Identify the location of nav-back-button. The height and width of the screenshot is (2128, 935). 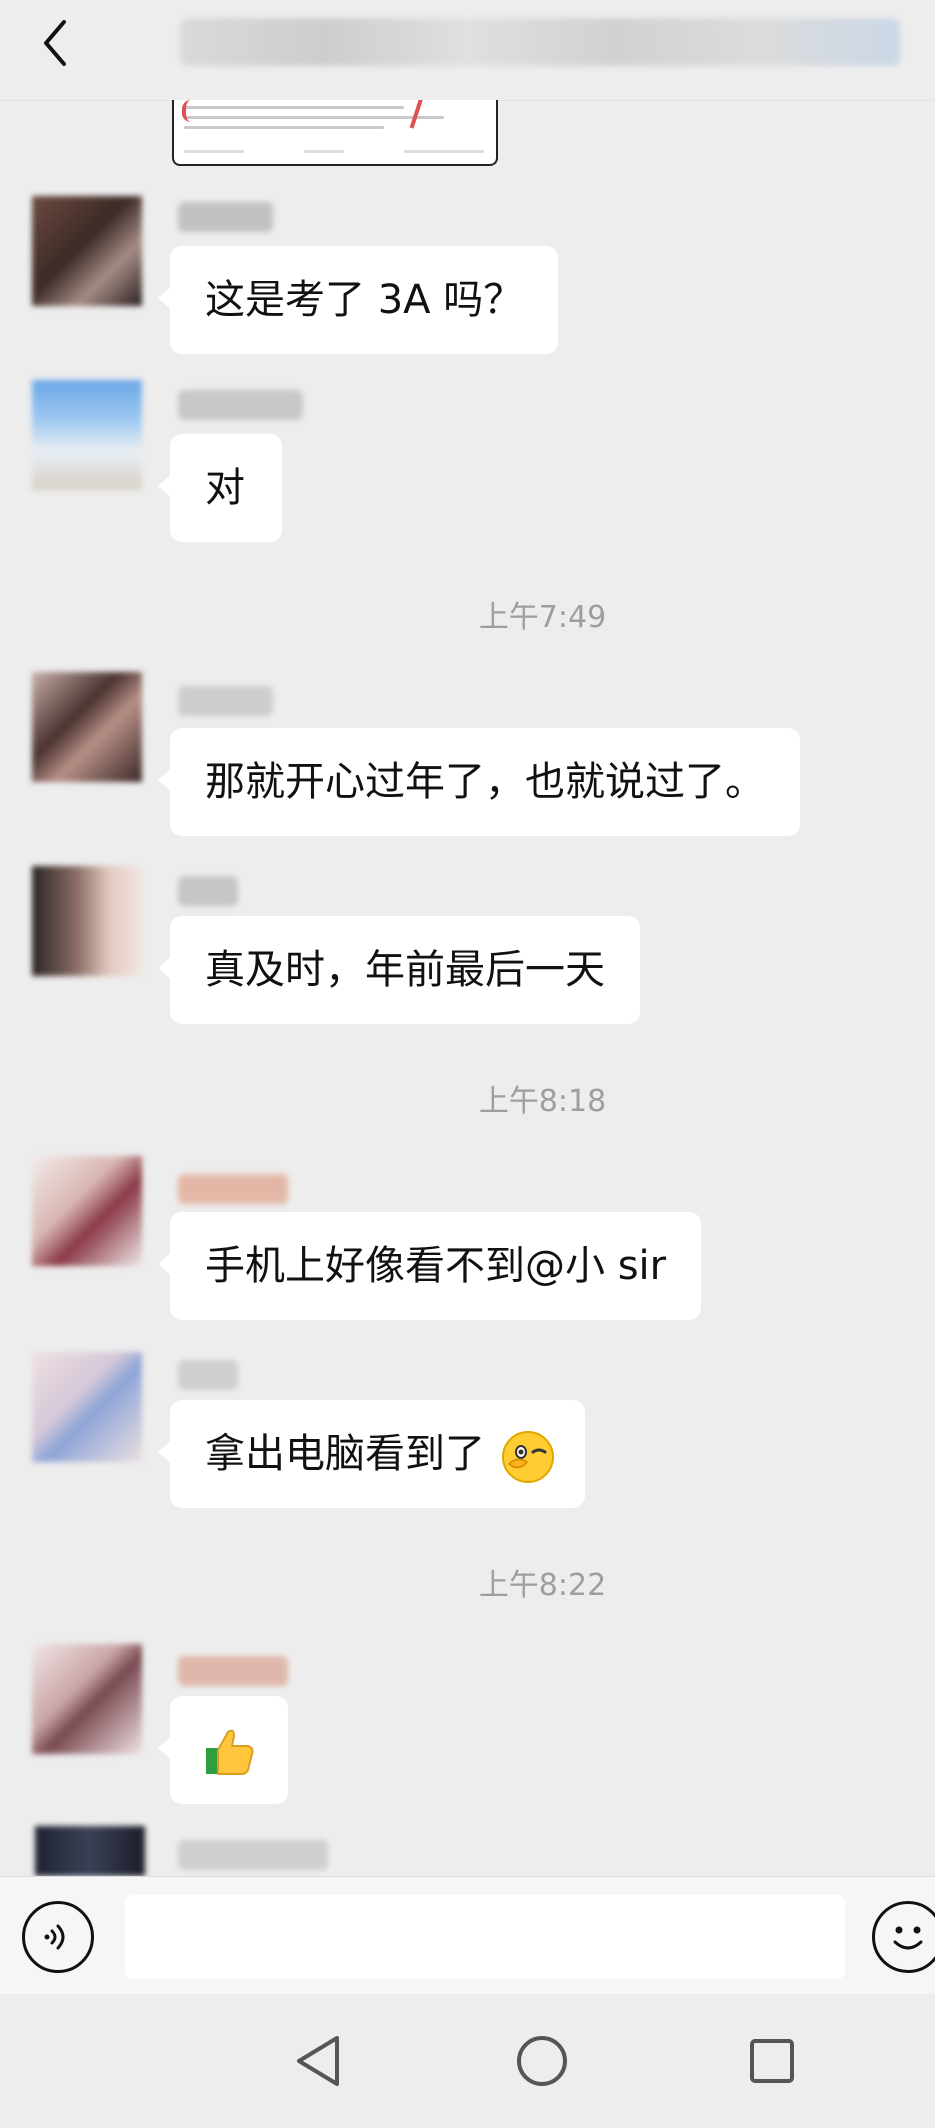
(318, 2061).